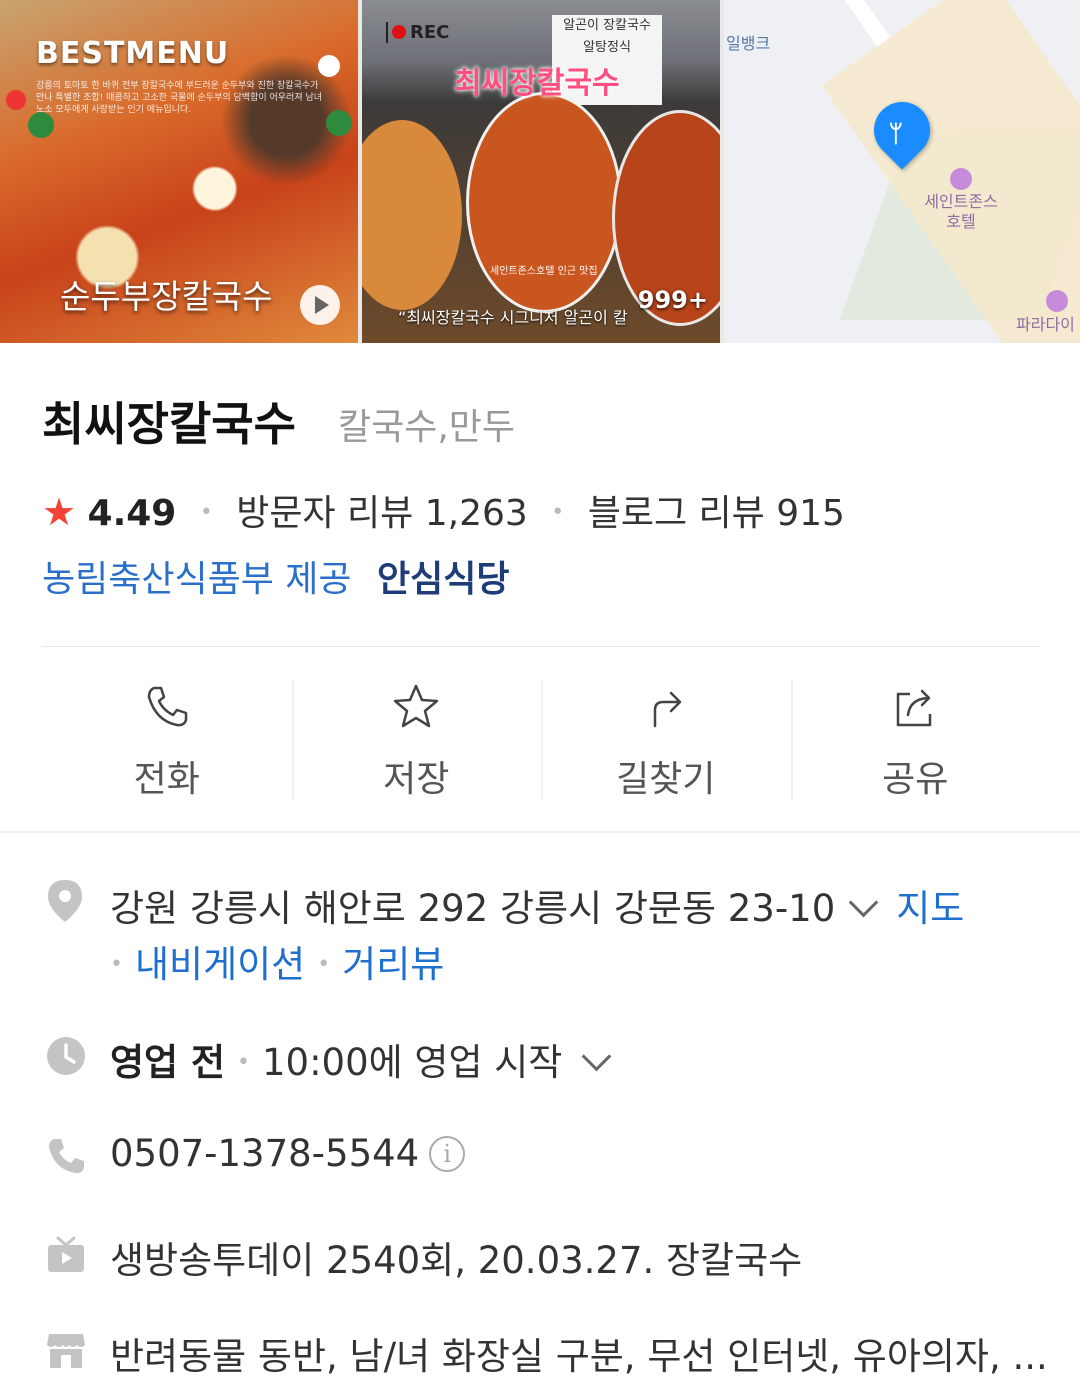 The width and height of the screenshot is (1080, 1380). I want to click on opening-time: 10:00에 영업 시작, so click(412, 1062).